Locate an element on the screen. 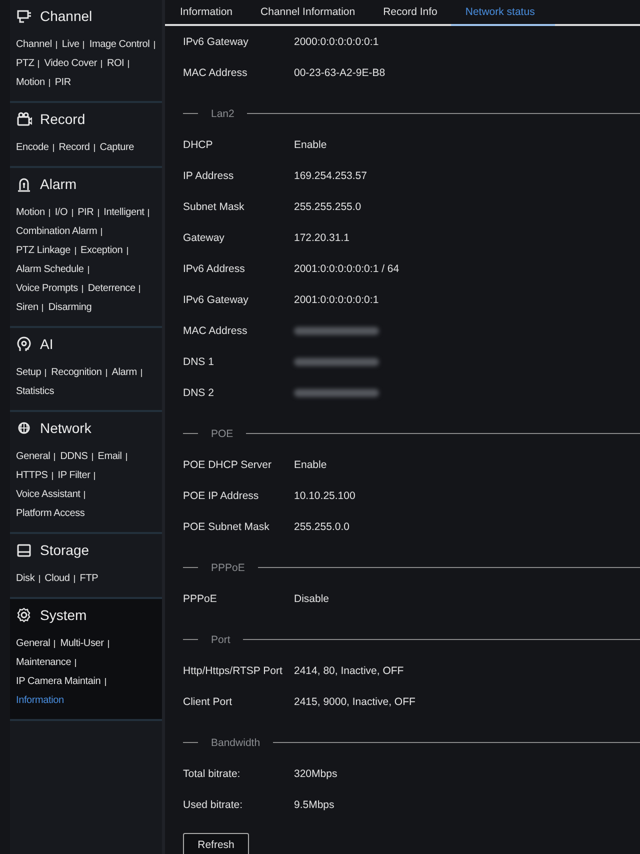  menu-link: Setup is located at coordinates (29, 372).